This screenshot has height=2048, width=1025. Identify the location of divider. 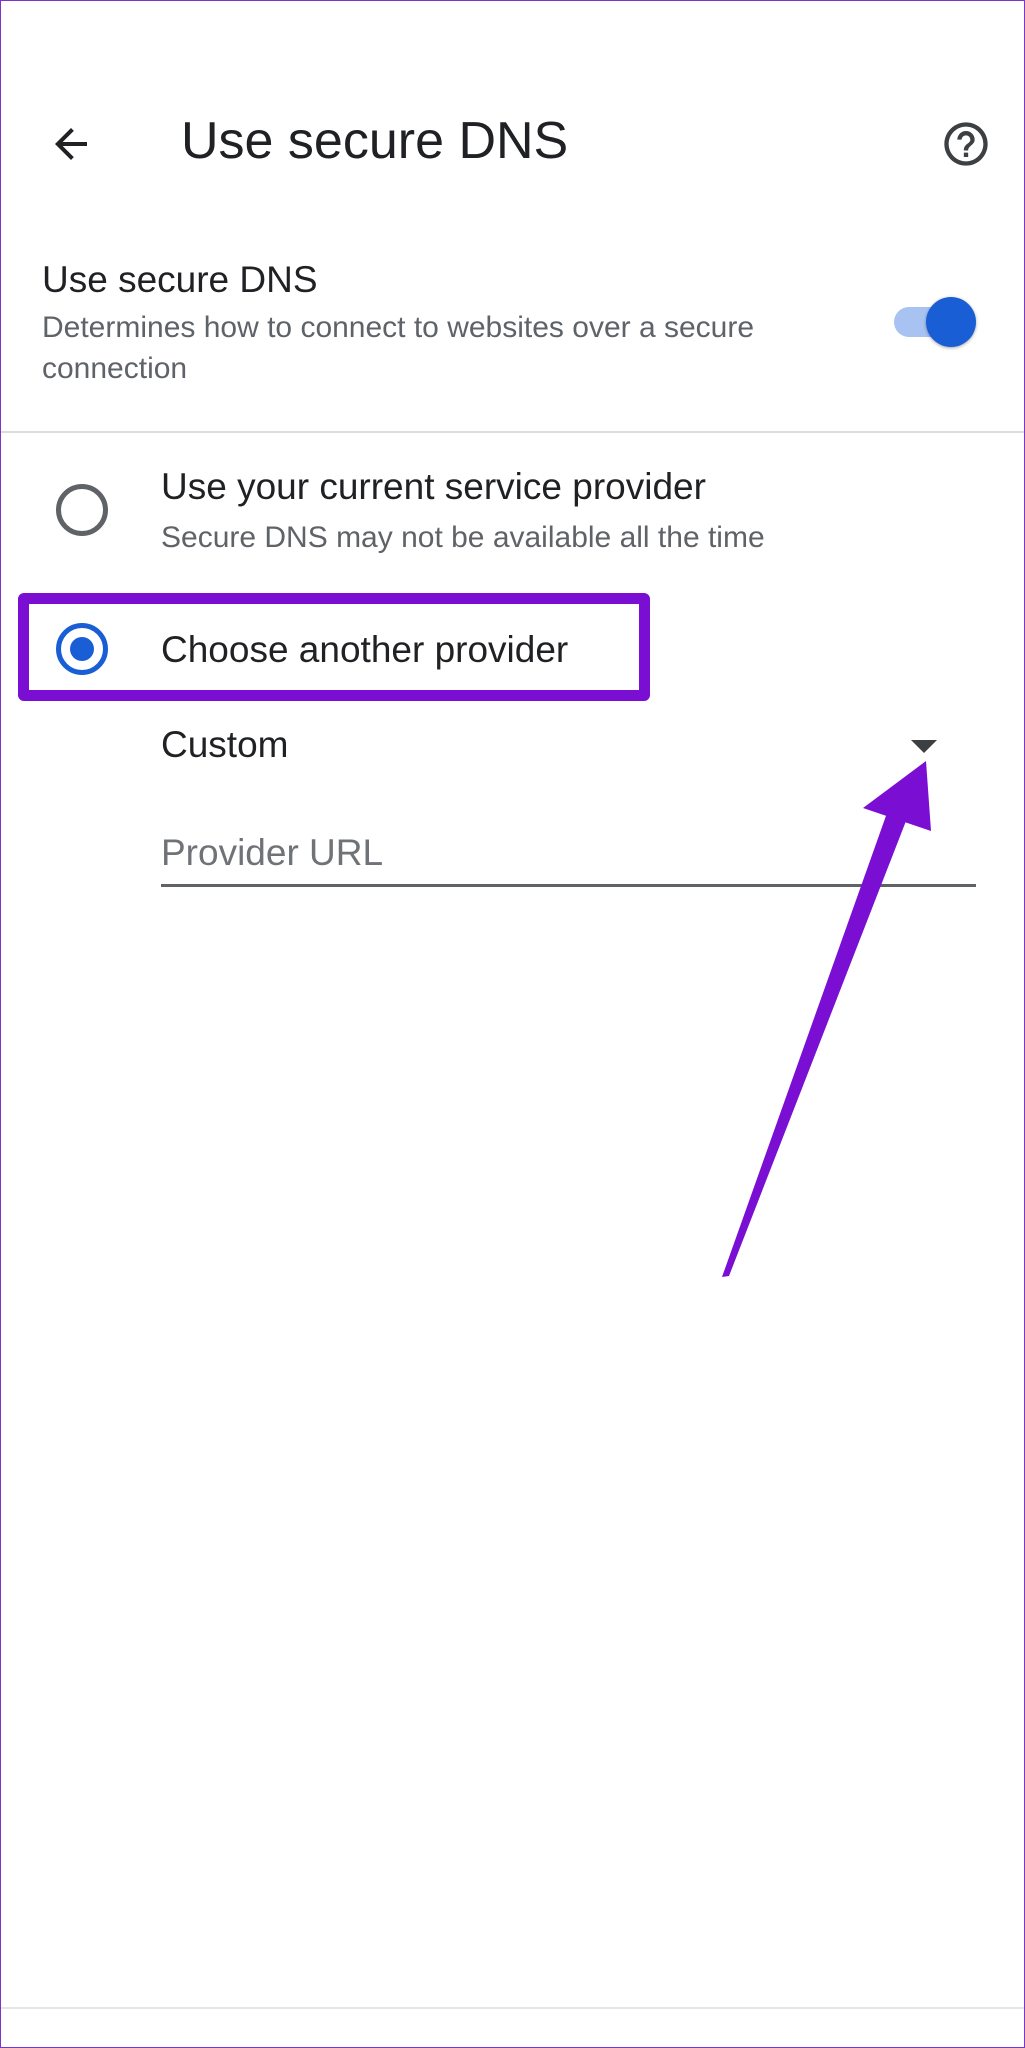
(512, 432).